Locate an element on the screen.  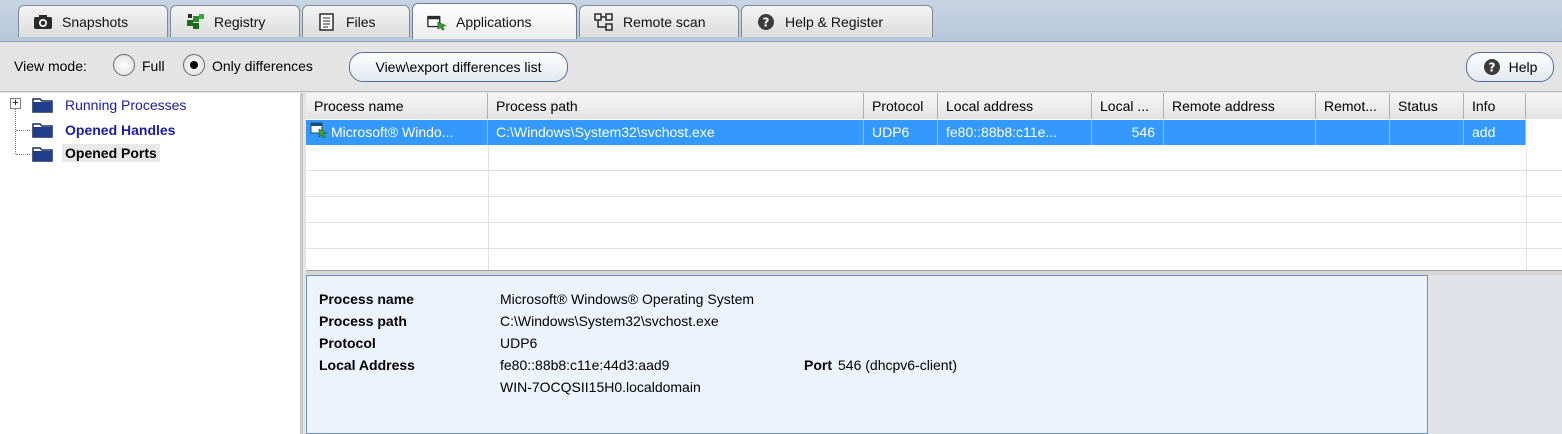
radio-full-label: Full is located at coordinates (153, 66).